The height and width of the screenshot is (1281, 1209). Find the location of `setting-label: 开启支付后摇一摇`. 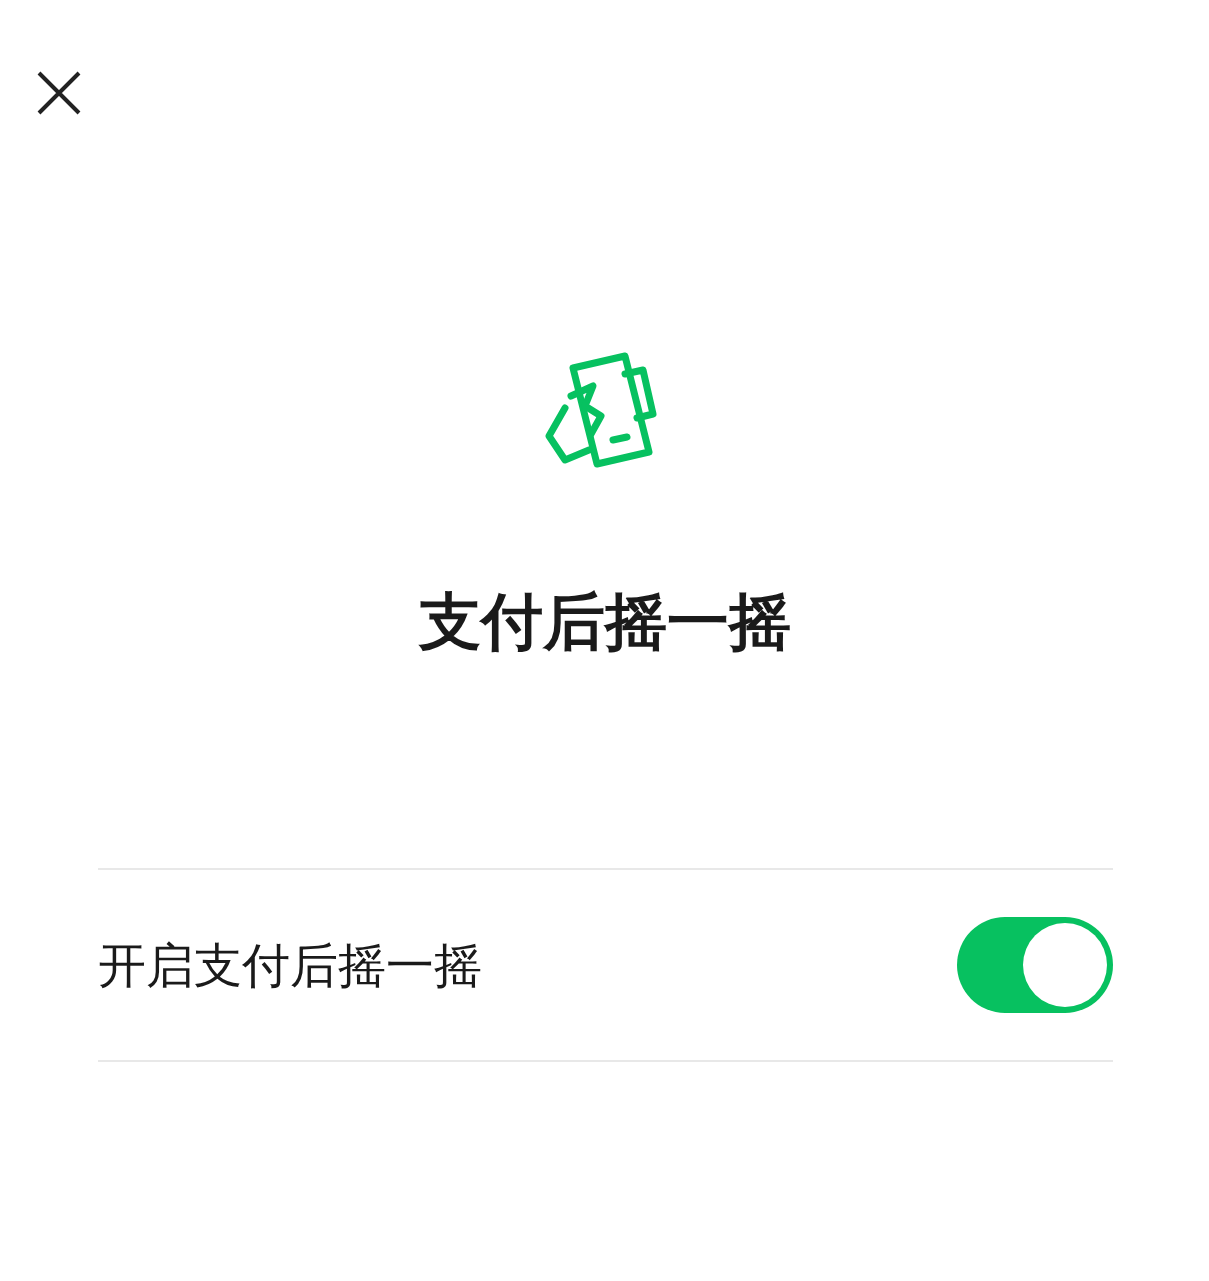

setting-label: 开启支付后摇一摇 is located at coordinates (290, 965).